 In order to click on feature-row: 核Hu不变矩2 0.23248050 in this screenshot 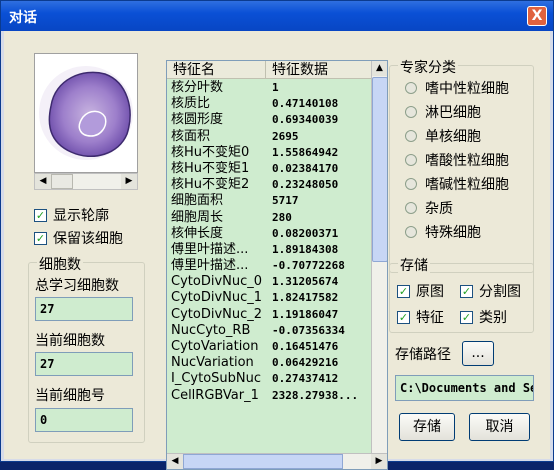, I will do `click(269, 185)`.